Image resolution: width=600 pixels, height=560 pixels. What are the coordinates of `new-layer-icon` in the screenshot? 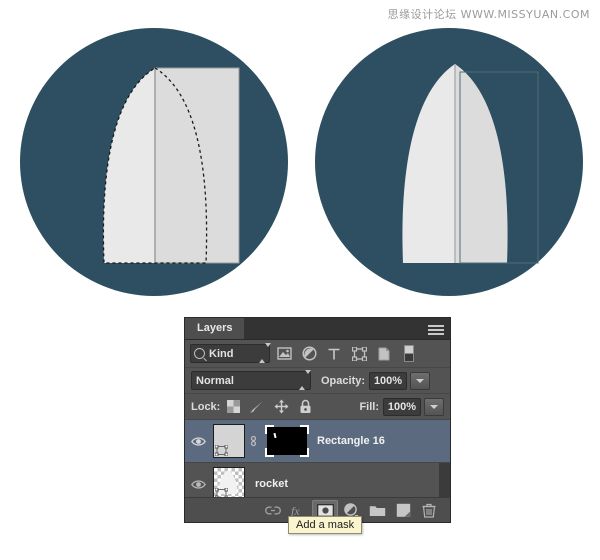 It's located at (403, 510).